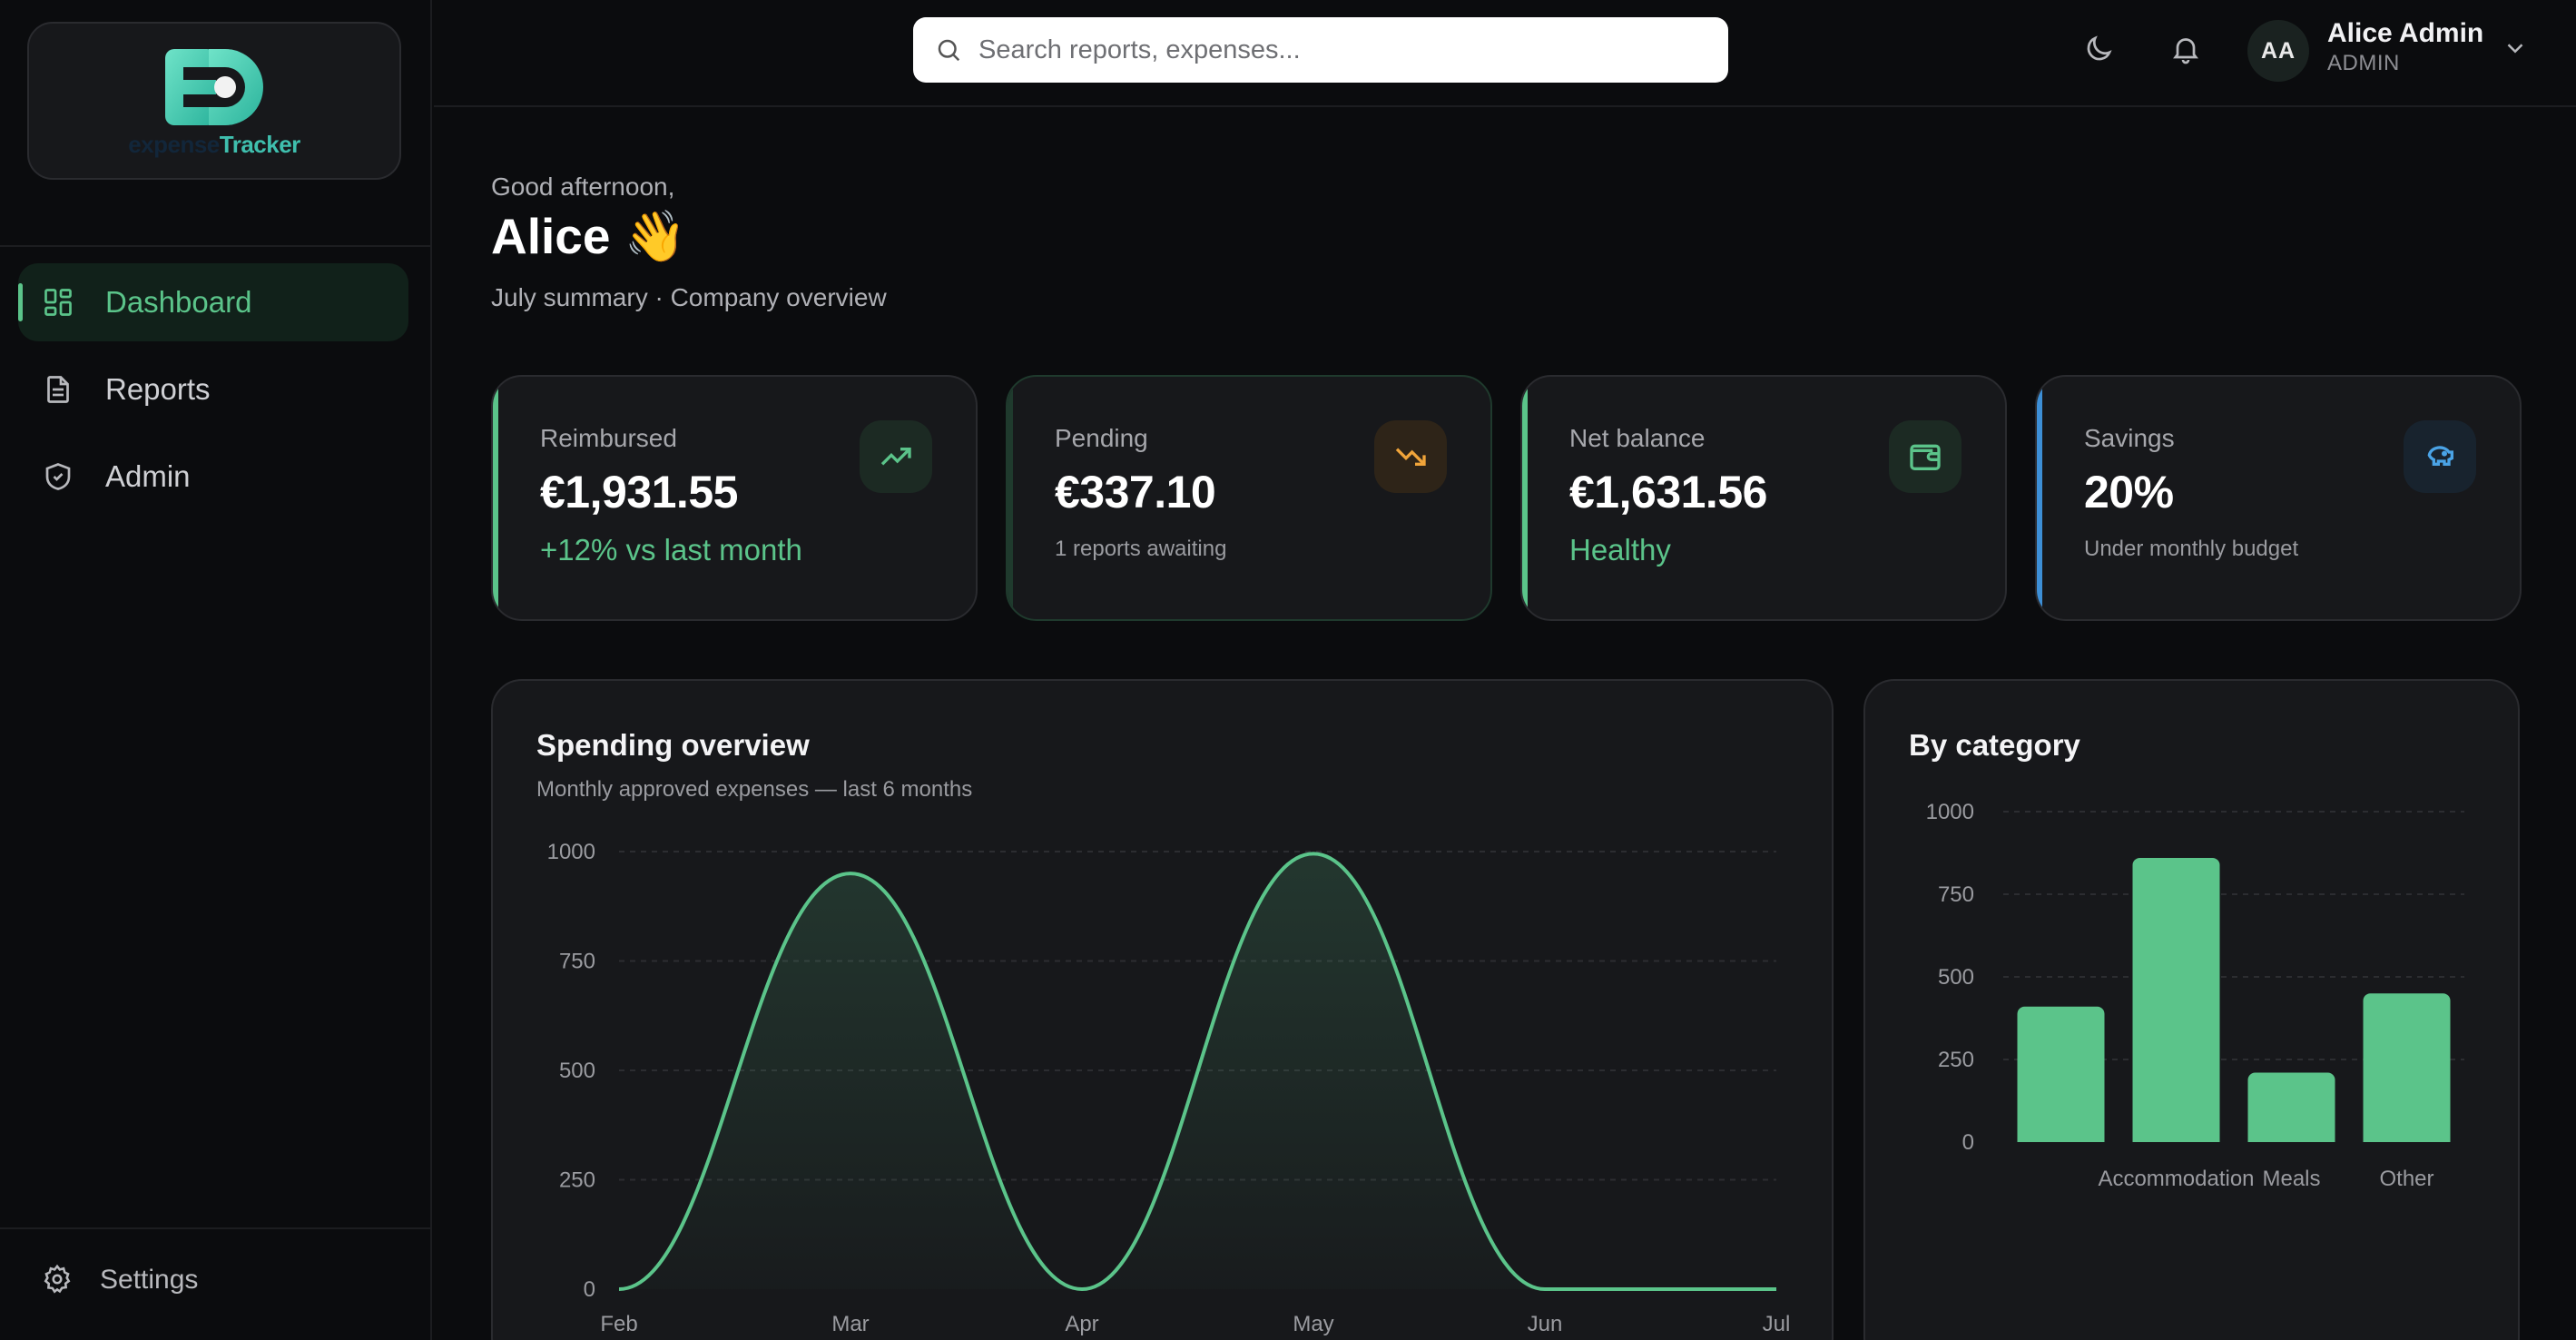 Image resolution: width=2576 pixels, height=1340 pixels. I want to click on sidebar-item-dashboard: Dashboard, so click(213, 302).